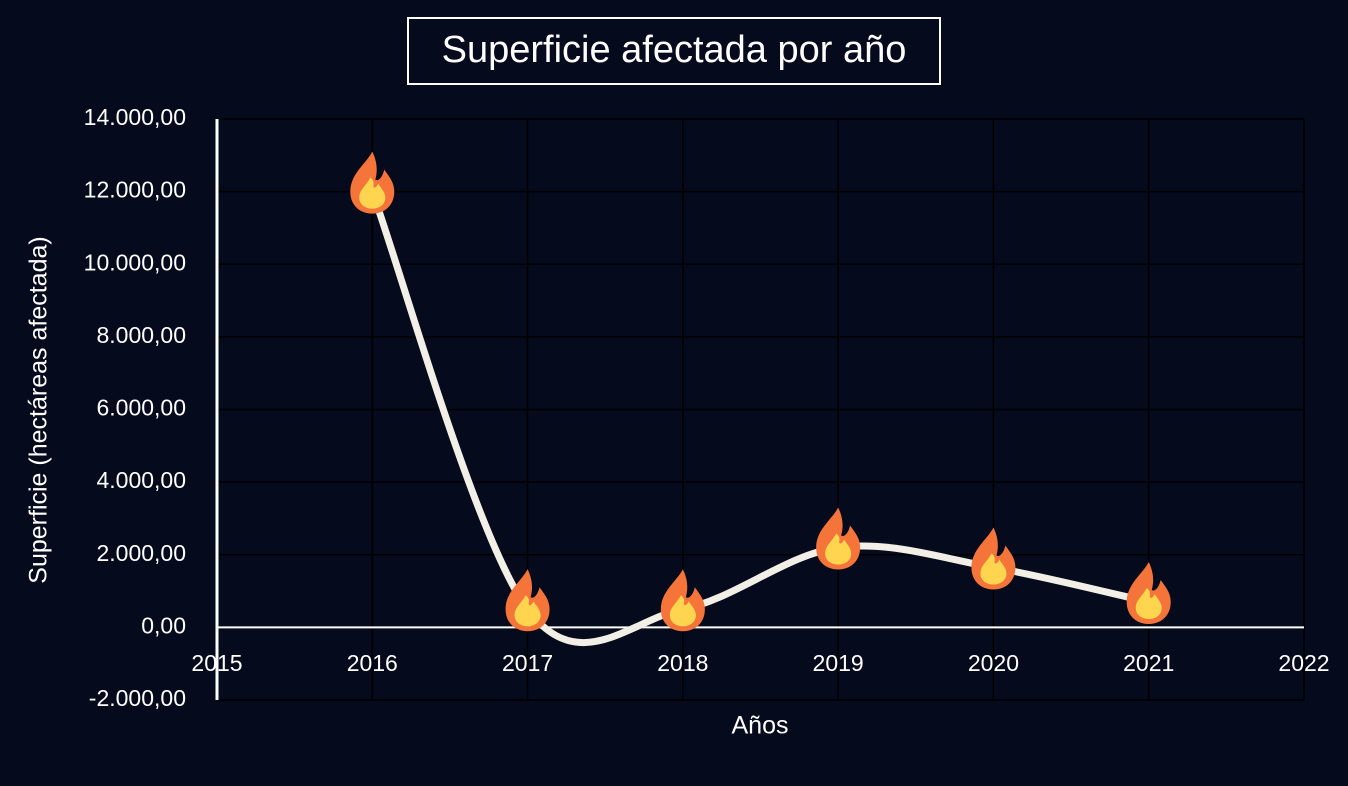 This screenshot has width=1348, height=786. Describe the element at coordinates (372, 663) in the screenshot. I see `x-tick-label: 2016` at that location.